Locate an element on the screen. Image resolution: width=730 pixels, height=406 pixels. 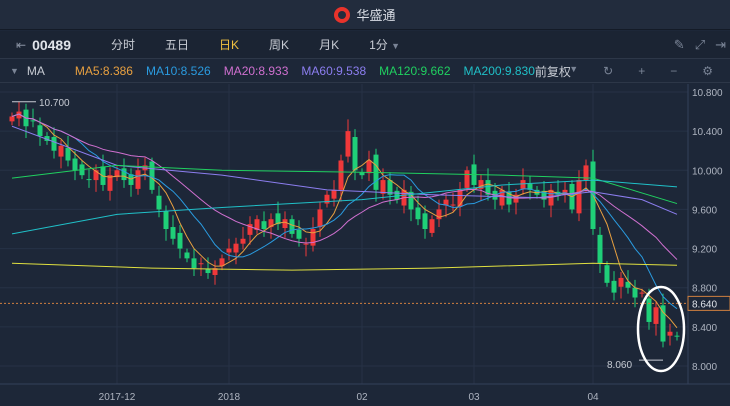
app-logo-icon is located at coordinates (342, 14).